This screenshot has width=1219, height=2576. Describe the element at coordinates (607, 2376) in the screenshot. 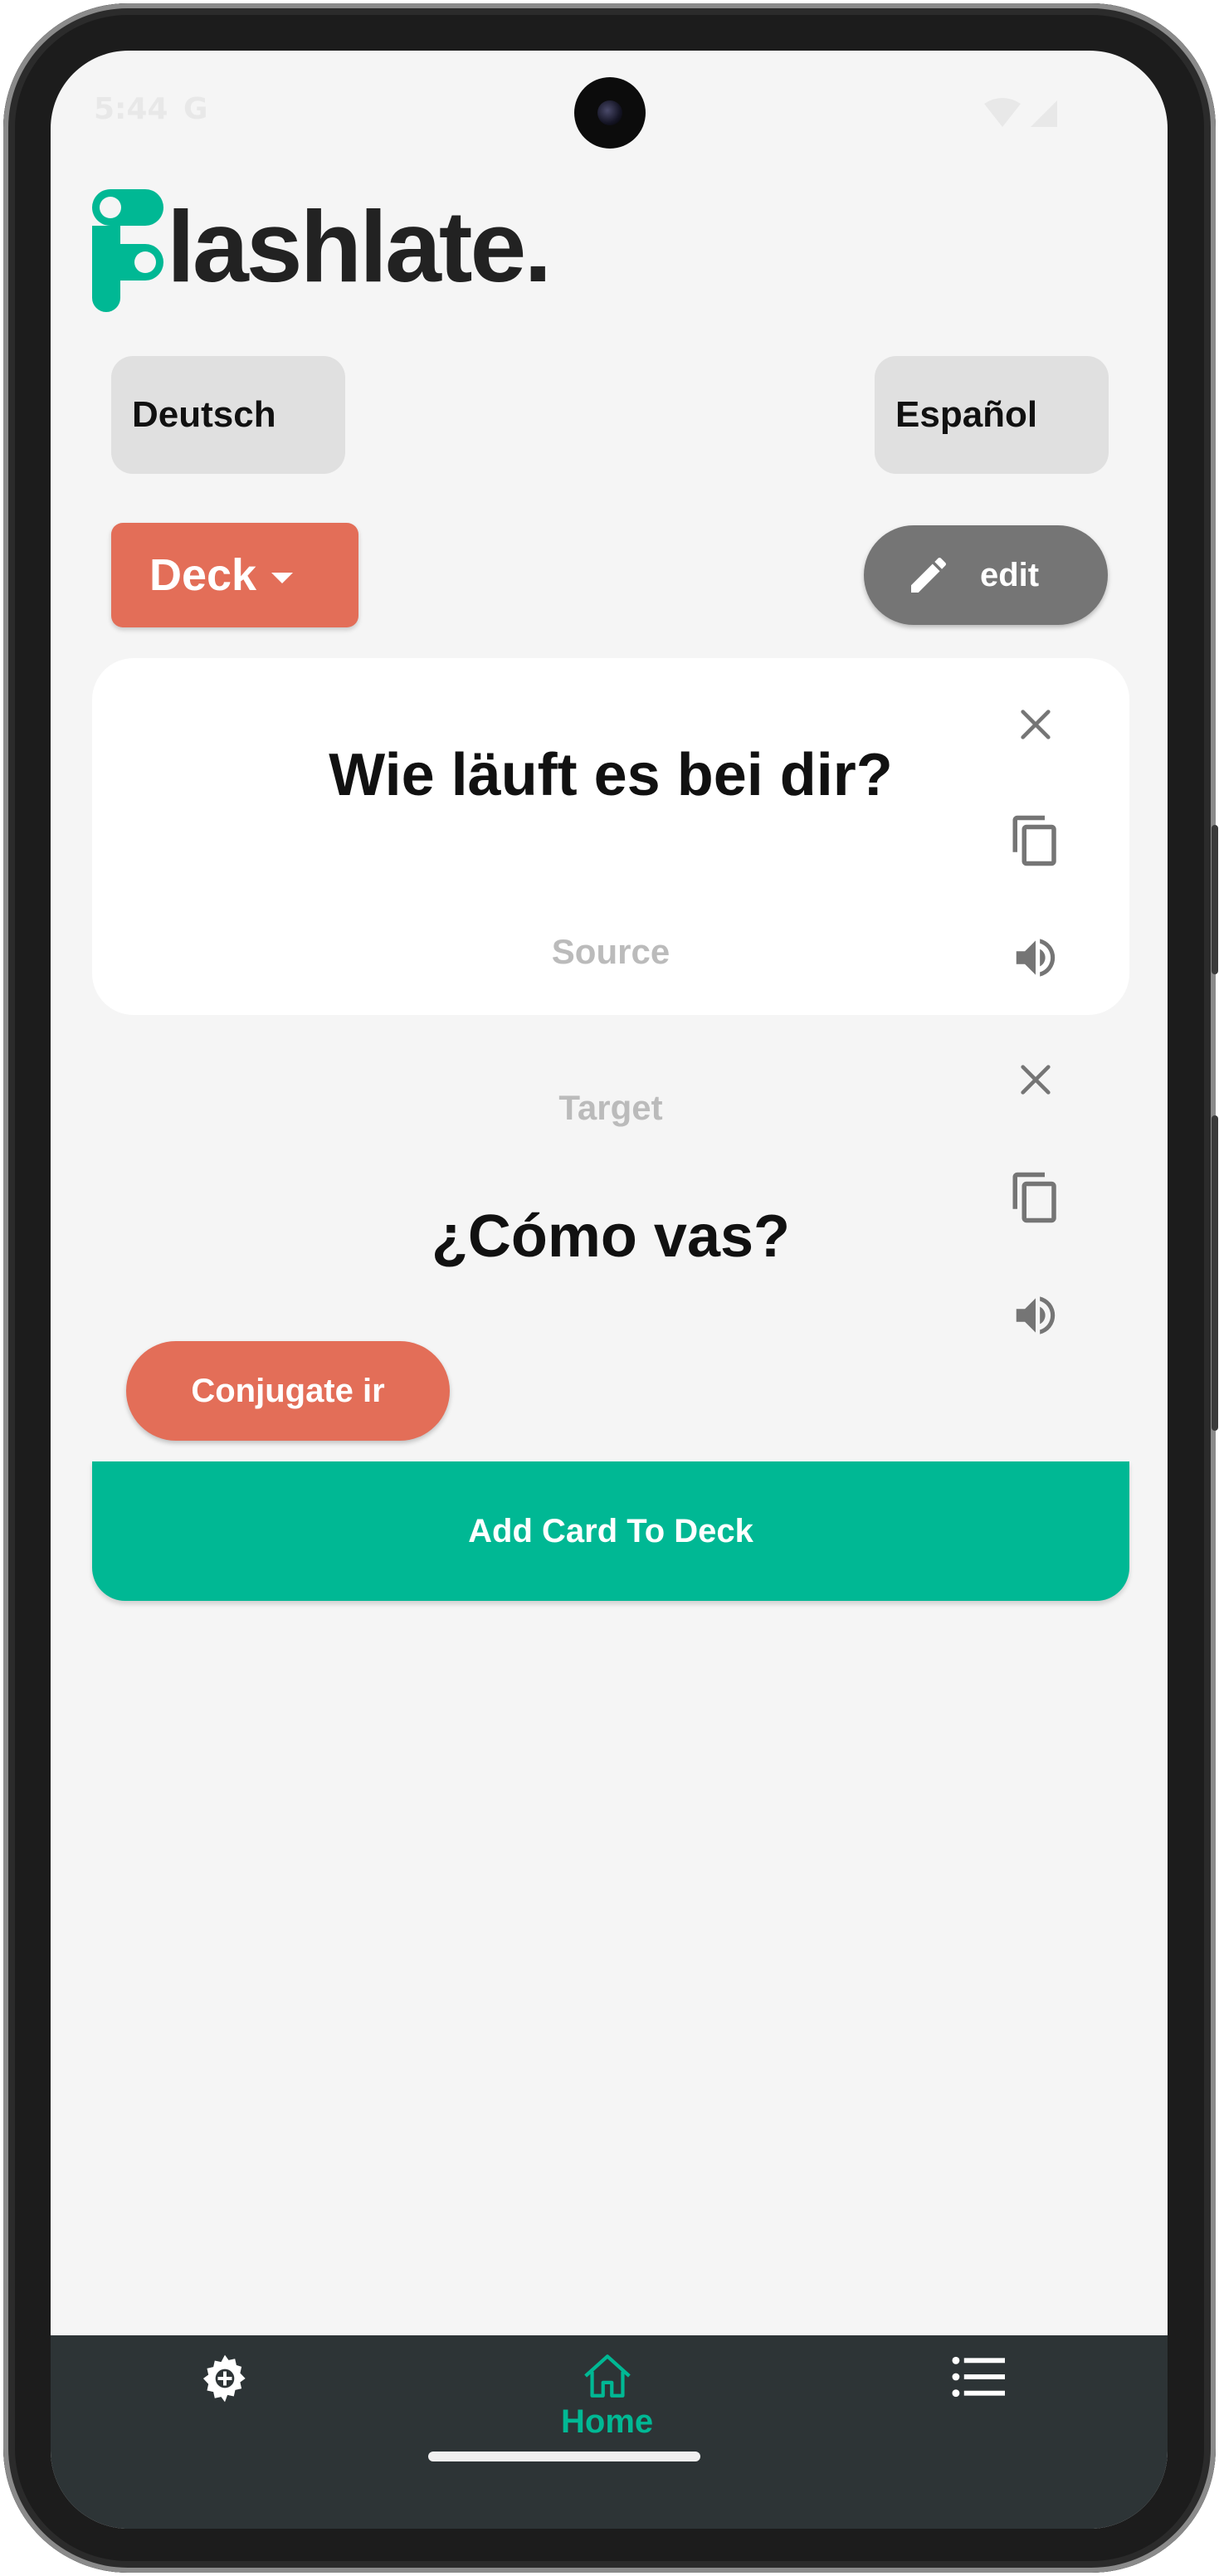

I see `home-icon` at that location.